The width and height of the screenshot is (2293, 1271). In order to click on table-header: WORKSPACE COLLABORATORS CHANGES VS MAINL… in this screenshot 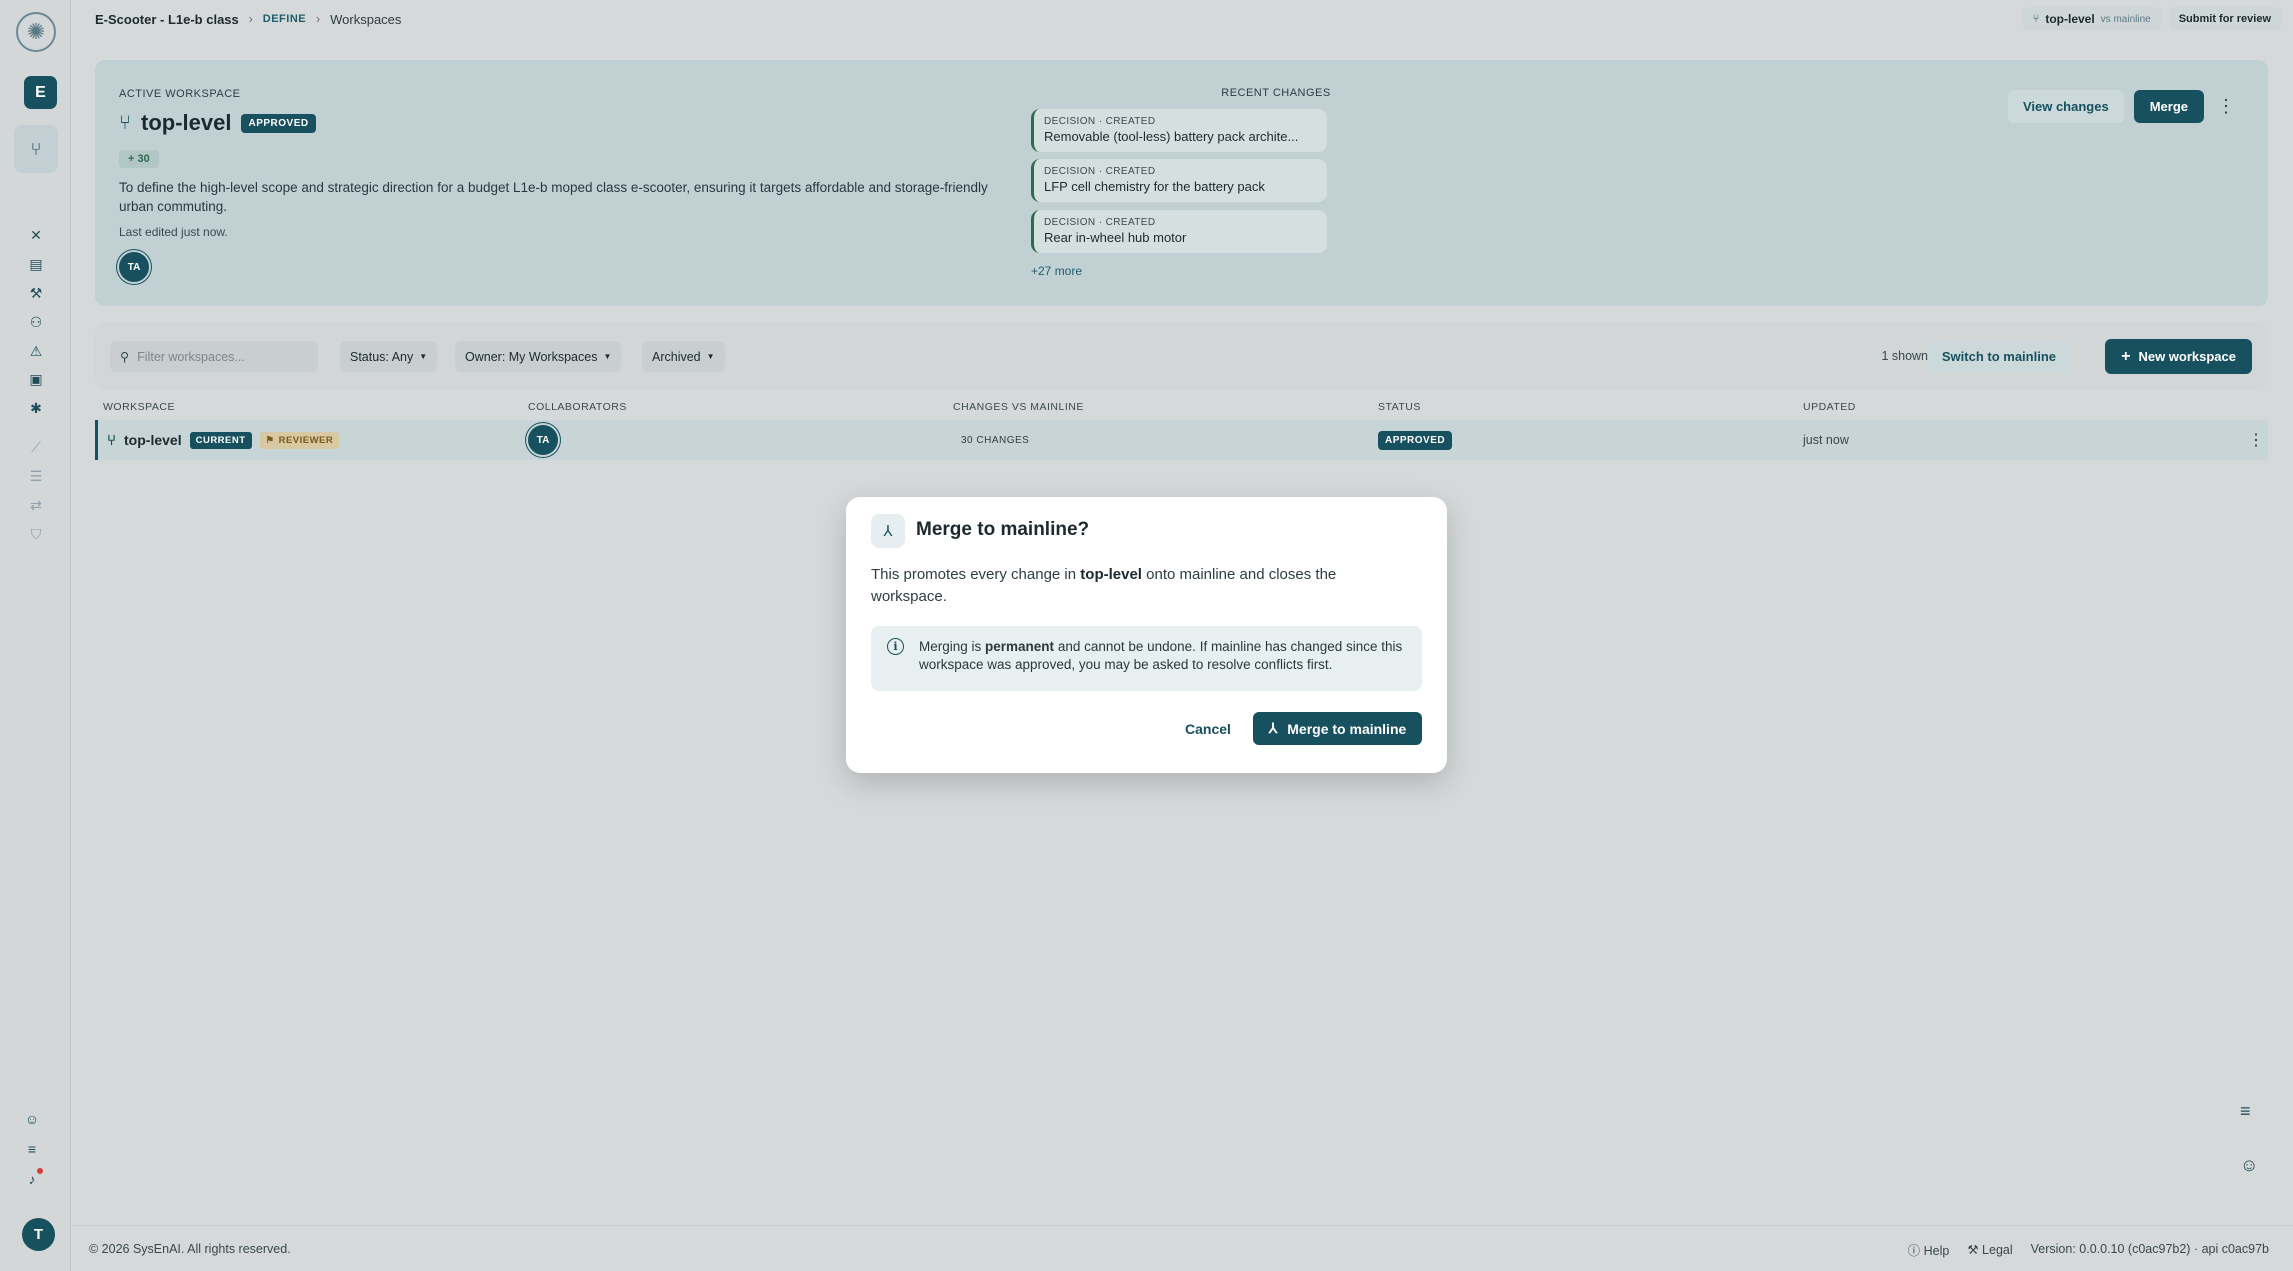, I will do `click(1181, 406)`.